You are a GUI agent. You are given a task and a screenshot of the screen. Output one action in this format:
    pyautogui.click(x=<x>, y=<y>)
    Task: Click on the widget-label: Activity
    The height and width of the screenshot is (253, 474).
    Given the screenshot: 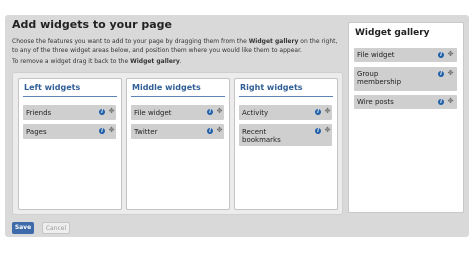 What is the action you would take?
    pyautogui.click(x=255, y=113)
    